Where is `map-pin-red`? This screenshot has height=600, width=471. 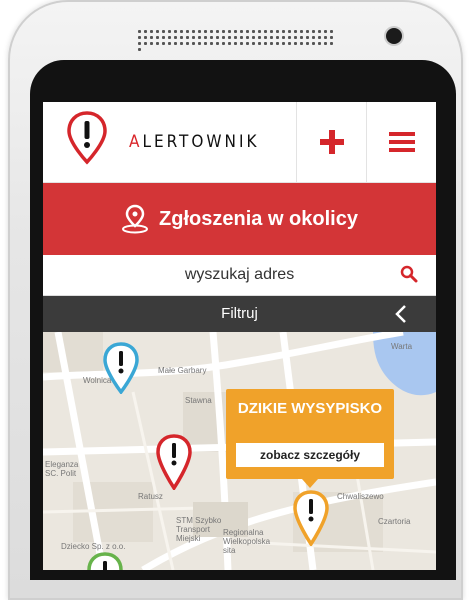
map-pin-red is located at coordinates (174, 462).